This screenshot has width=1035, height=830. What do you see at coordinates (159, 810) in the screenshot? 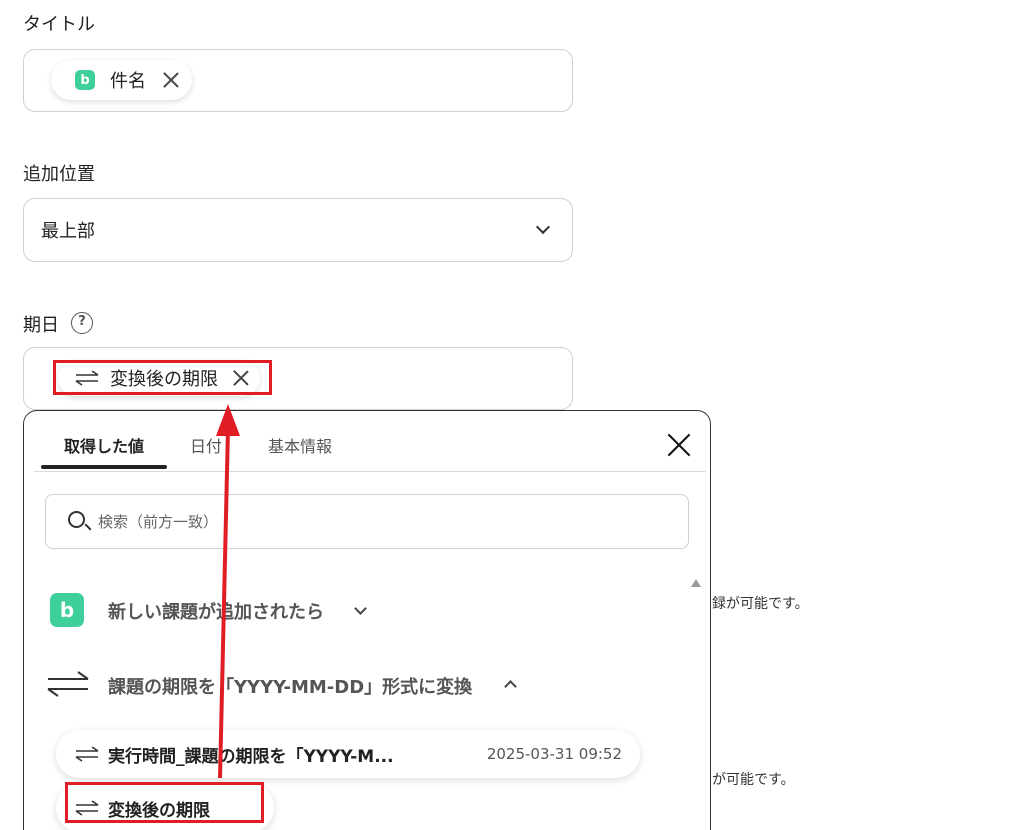
I see `item-label: 変換後の期限` at bounding box center [159, 810].